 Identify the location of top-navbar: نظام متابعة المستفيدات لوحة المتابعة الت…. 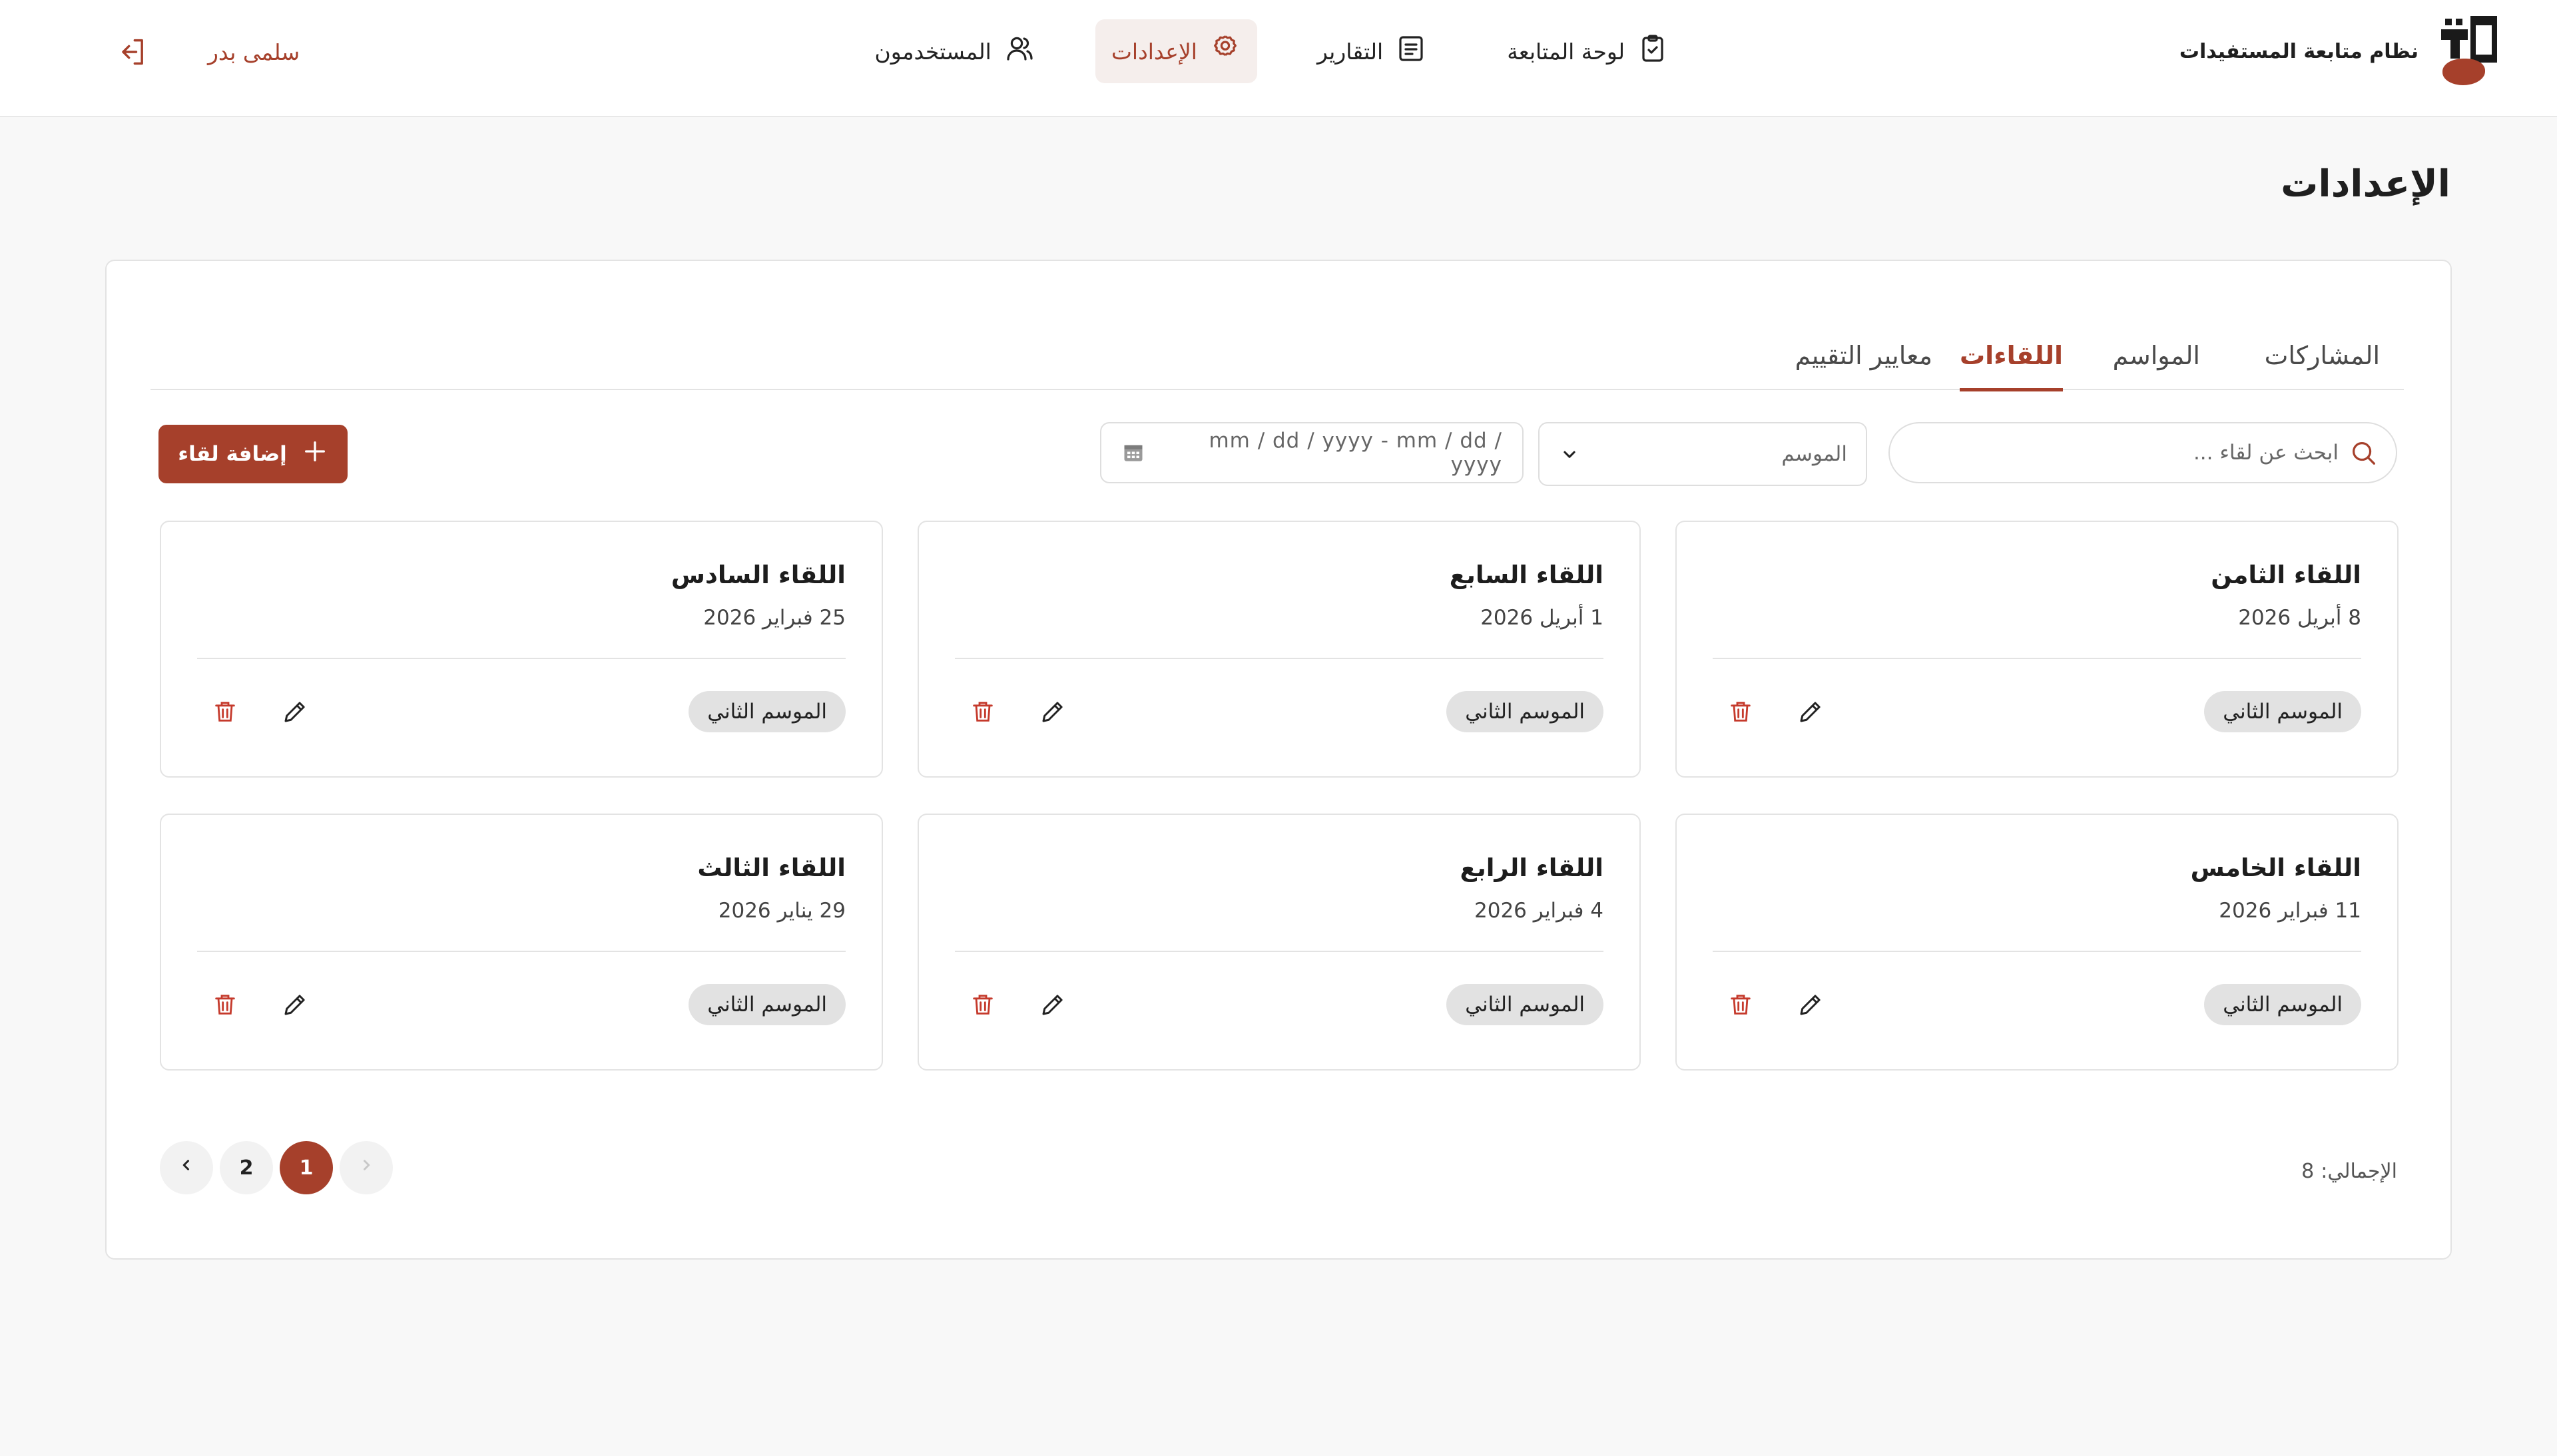
(1278, 58).